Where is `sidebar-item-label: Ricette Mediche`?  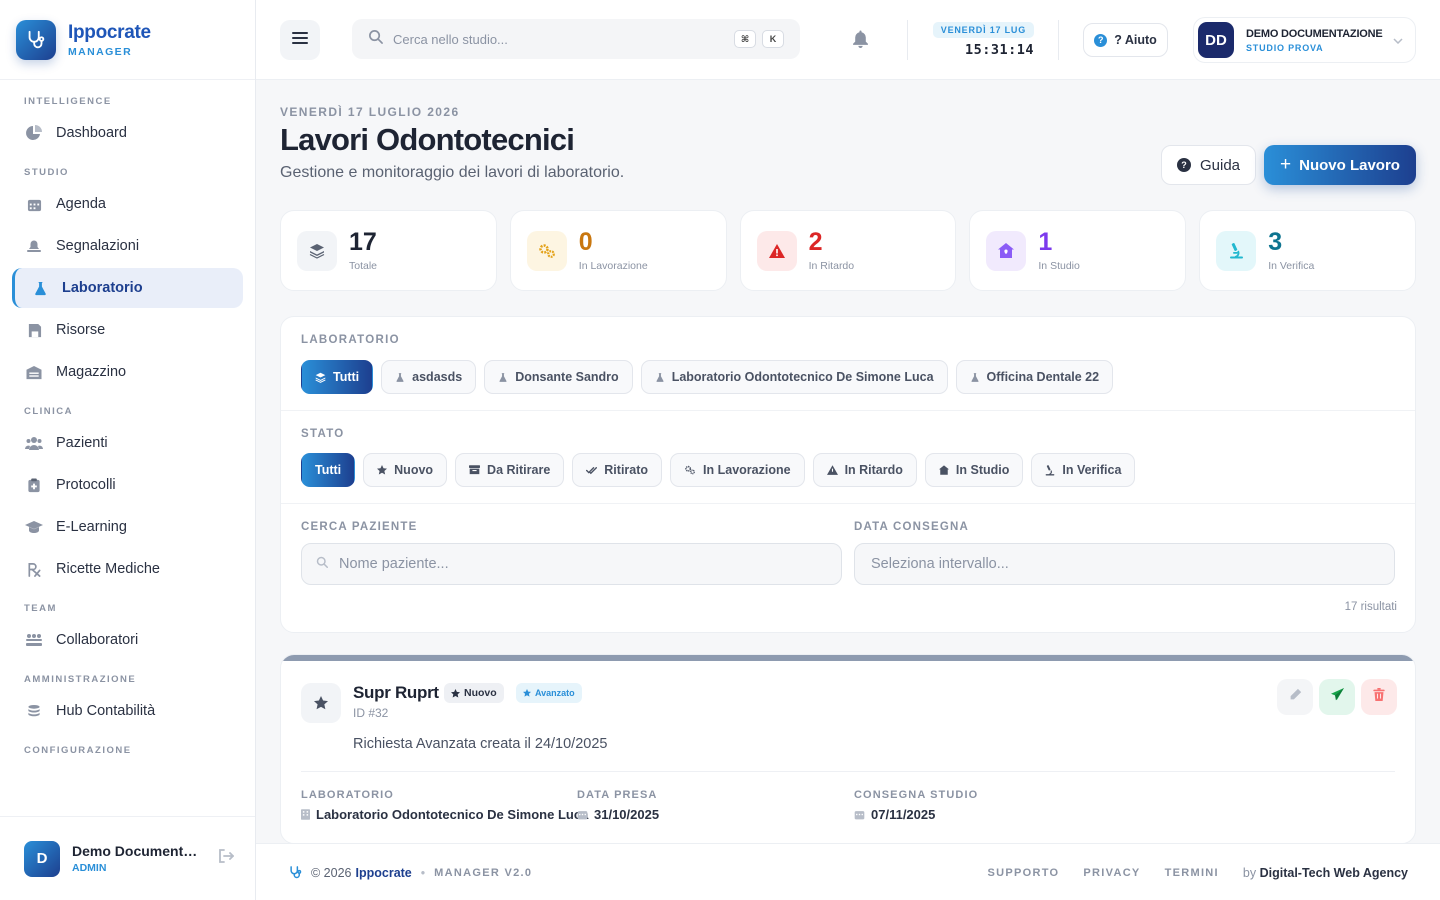
sidebar-item-label: Ricette Mediche is located at coordinates (108, 569).